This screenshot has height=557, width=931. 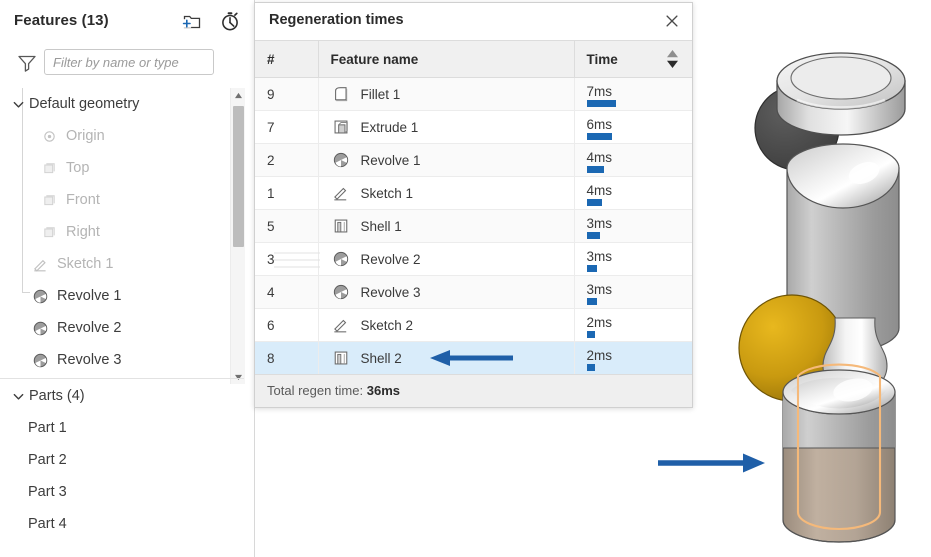 I want to click on row-feature-name-cell: Sketch 2, so click(x=446, y=325).